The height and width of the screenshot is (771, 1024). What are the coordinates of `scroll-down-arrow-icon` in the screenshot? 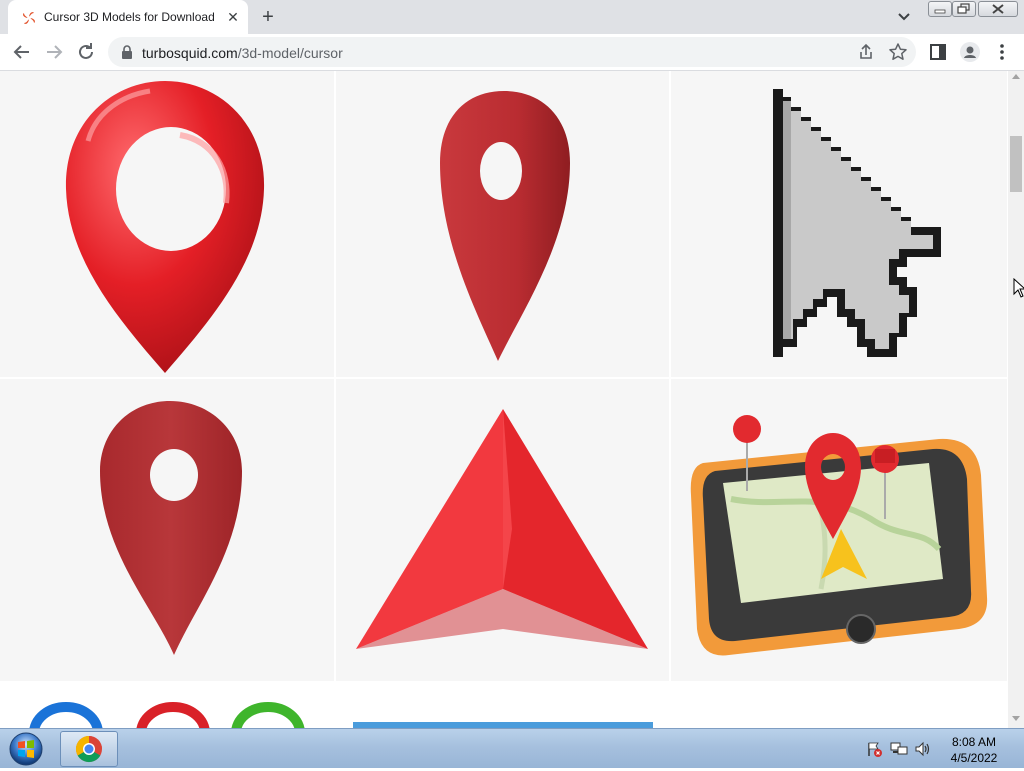 It's located at (1016, 718).